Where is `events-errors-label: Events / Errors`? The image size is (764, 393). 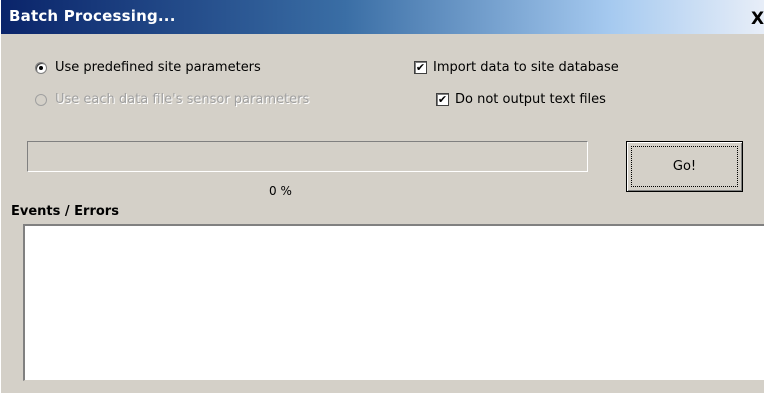 events-errors-label: Events / Errors is located at coordinates (65, 211).